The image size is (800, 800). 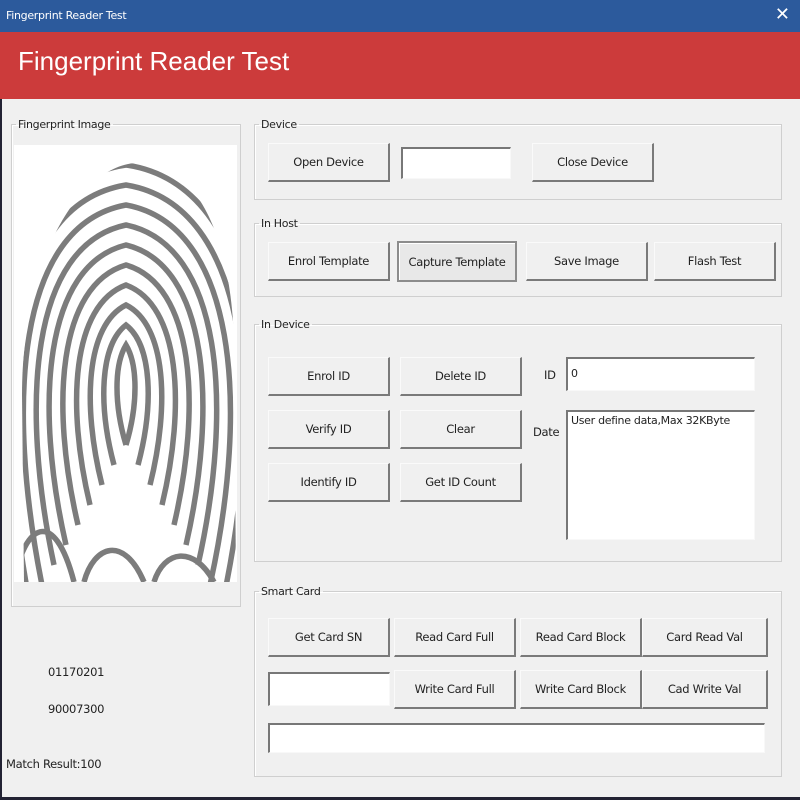 What do you see at coordinates (455, 689) in the screenshot?
I see `write-card-full-button: Write Card Full` at bounding box center [455, 689].